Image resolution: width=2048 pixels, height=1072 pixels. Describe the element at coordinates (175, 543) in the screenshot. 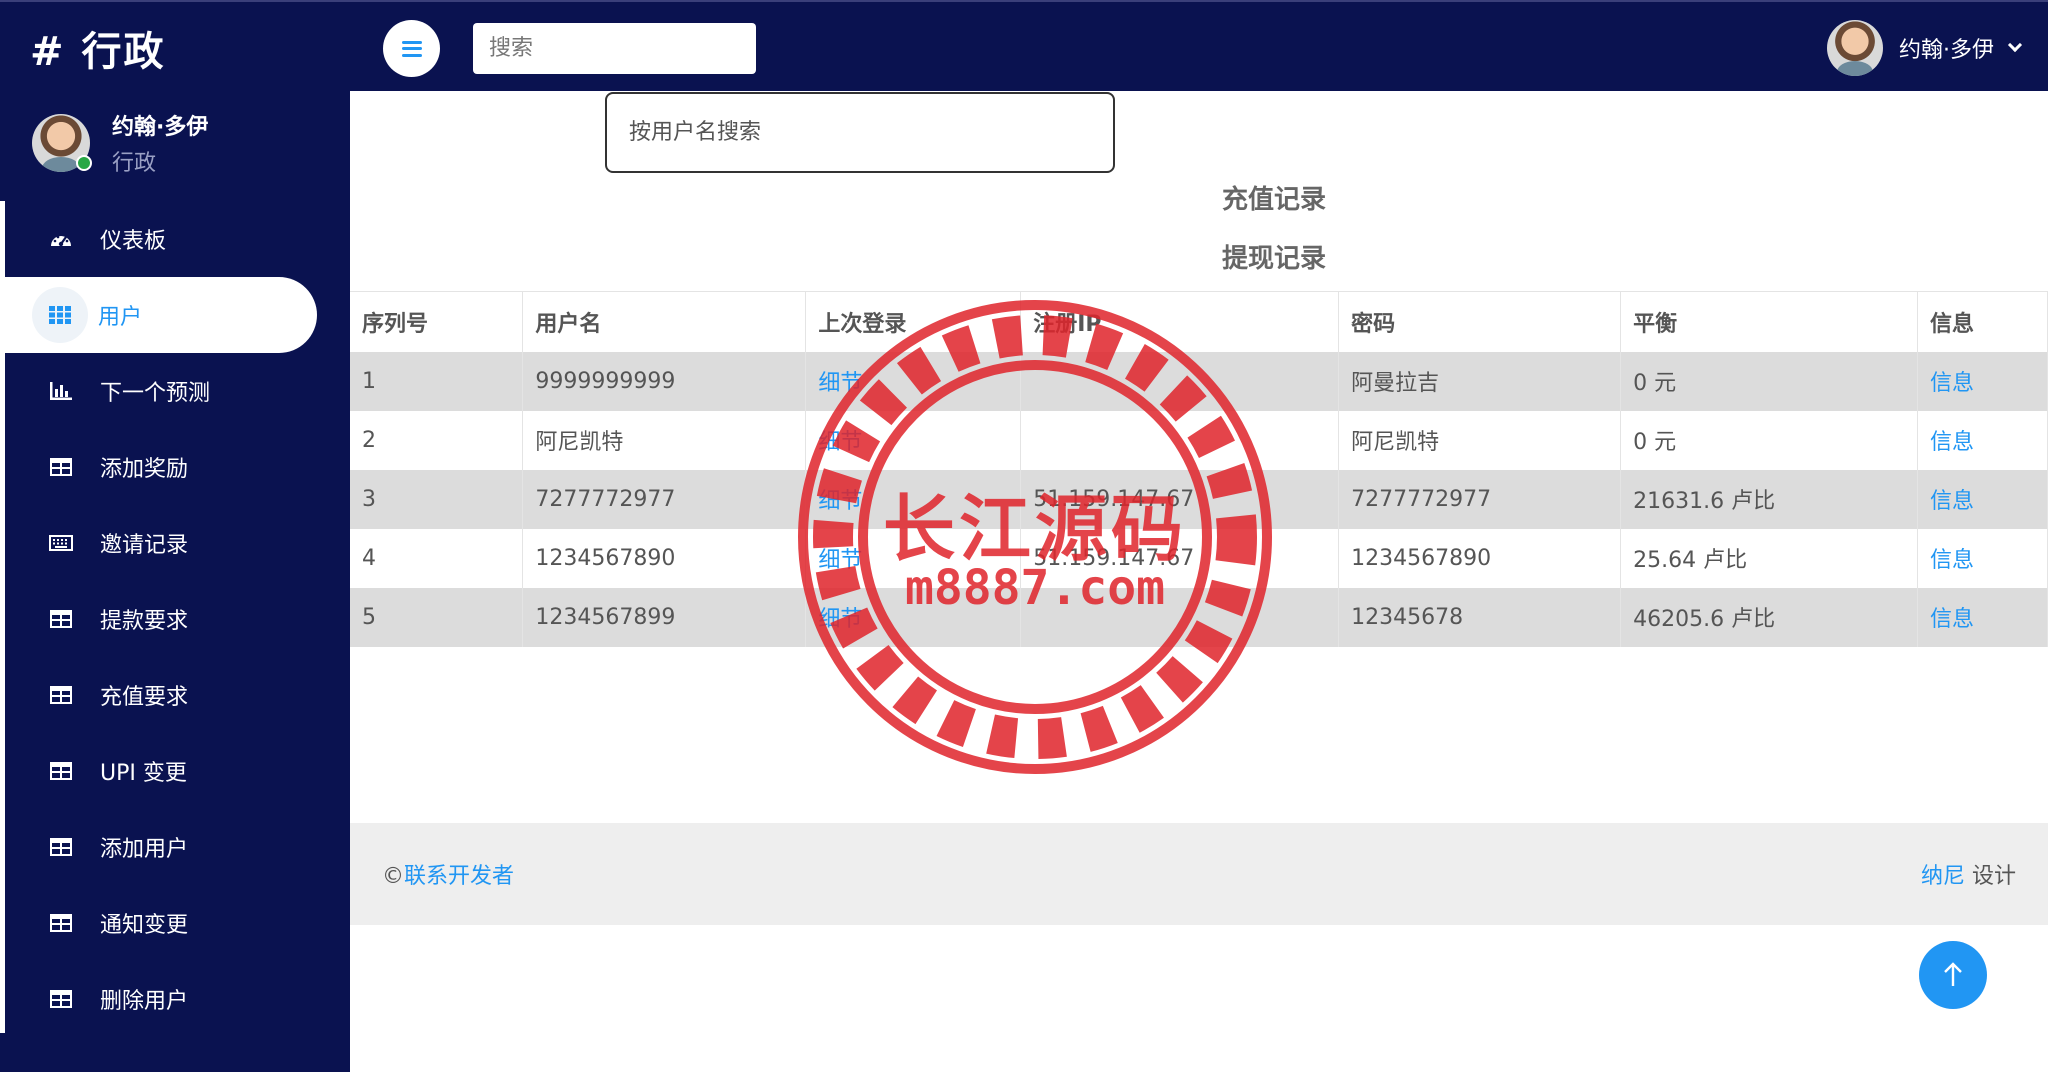

I see `sidebar-item-invite-records: 邀请记录` at that location.